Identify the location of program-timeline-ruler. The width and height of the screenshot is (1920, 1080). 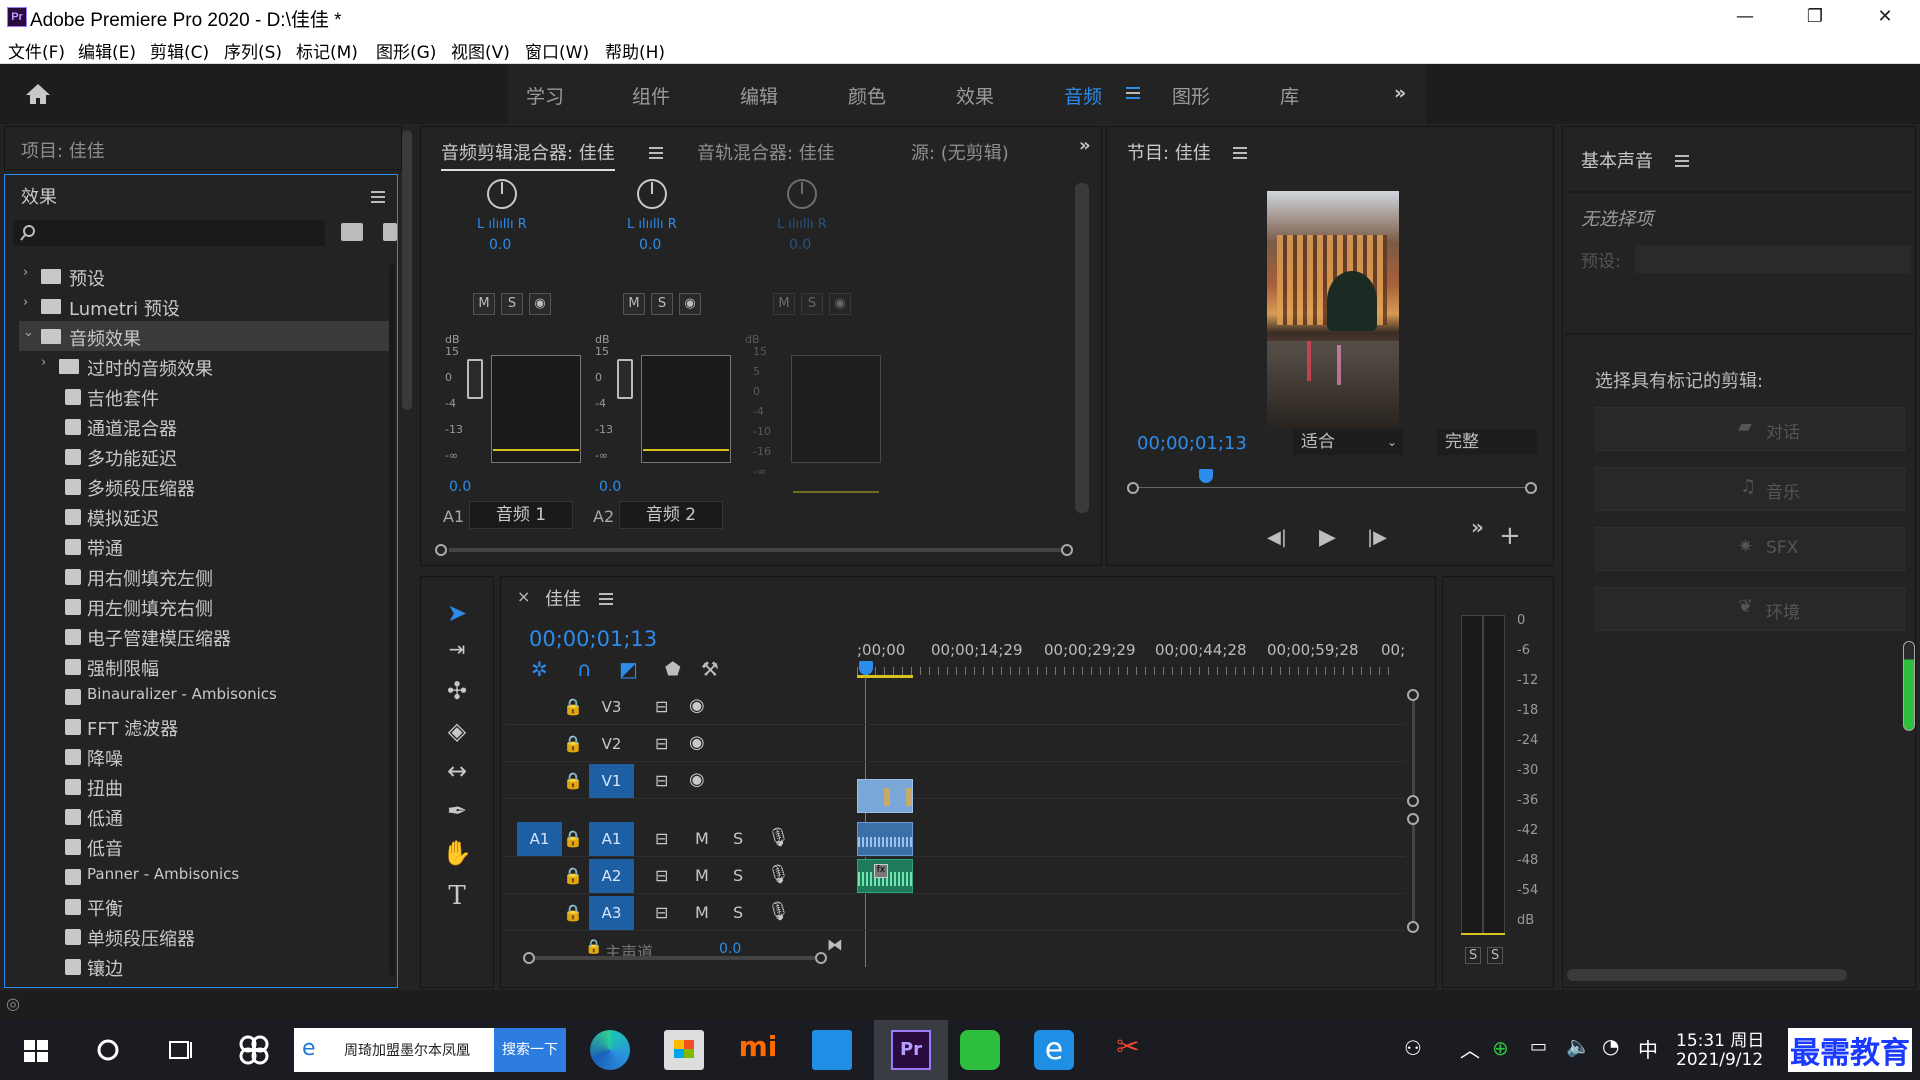
(1332, 482).